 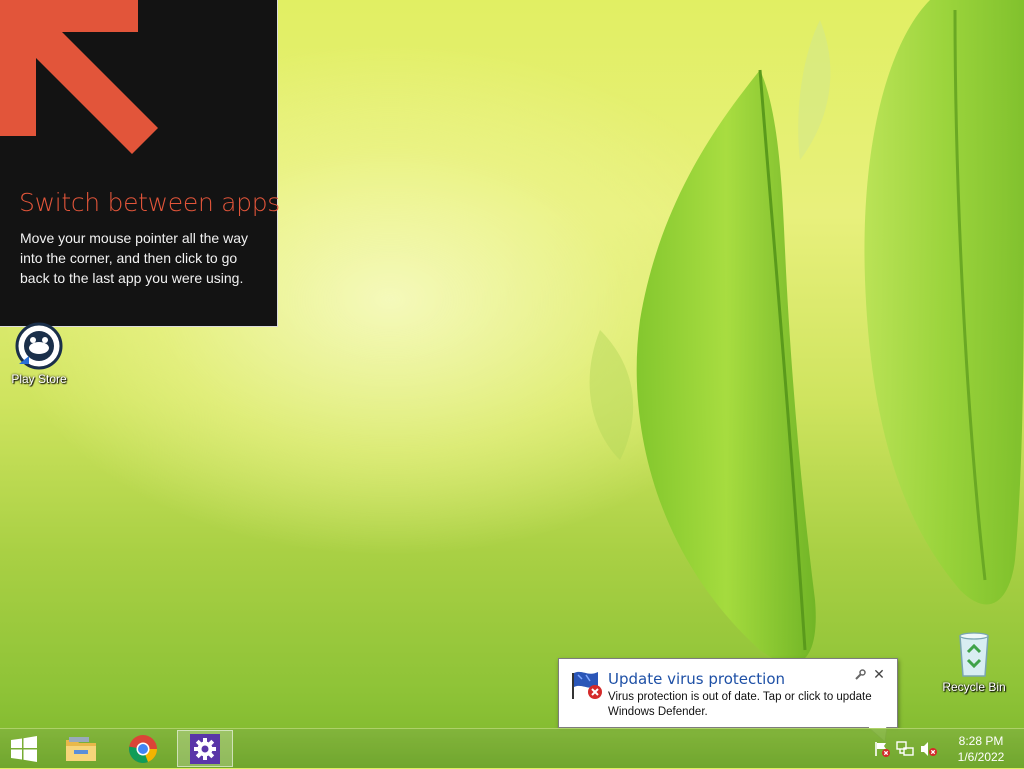 I want to click on taskbar-settings, so click(x=205, y=748).